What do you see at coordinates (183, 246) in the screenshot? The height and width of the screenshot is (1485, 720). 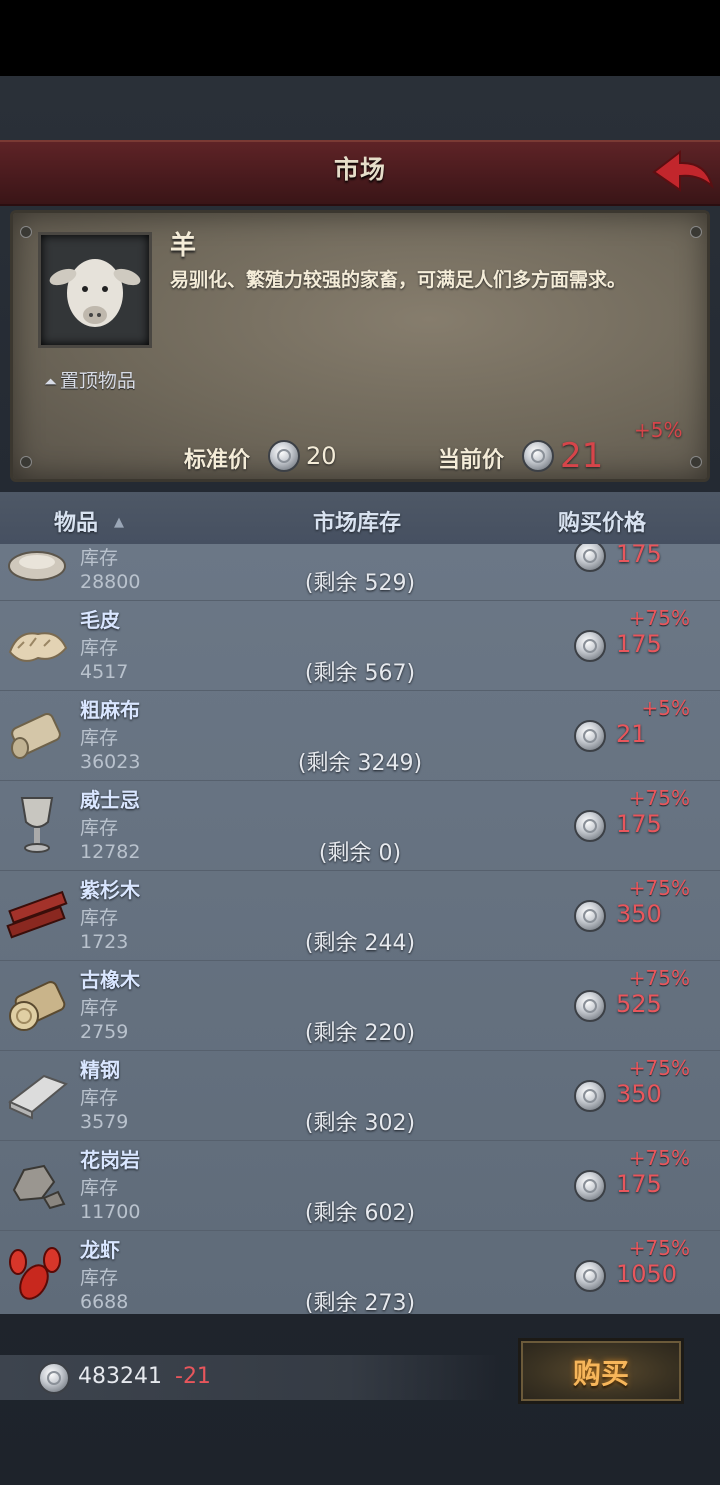 I see `item-name: 羊` at bounding box center [183, 246].